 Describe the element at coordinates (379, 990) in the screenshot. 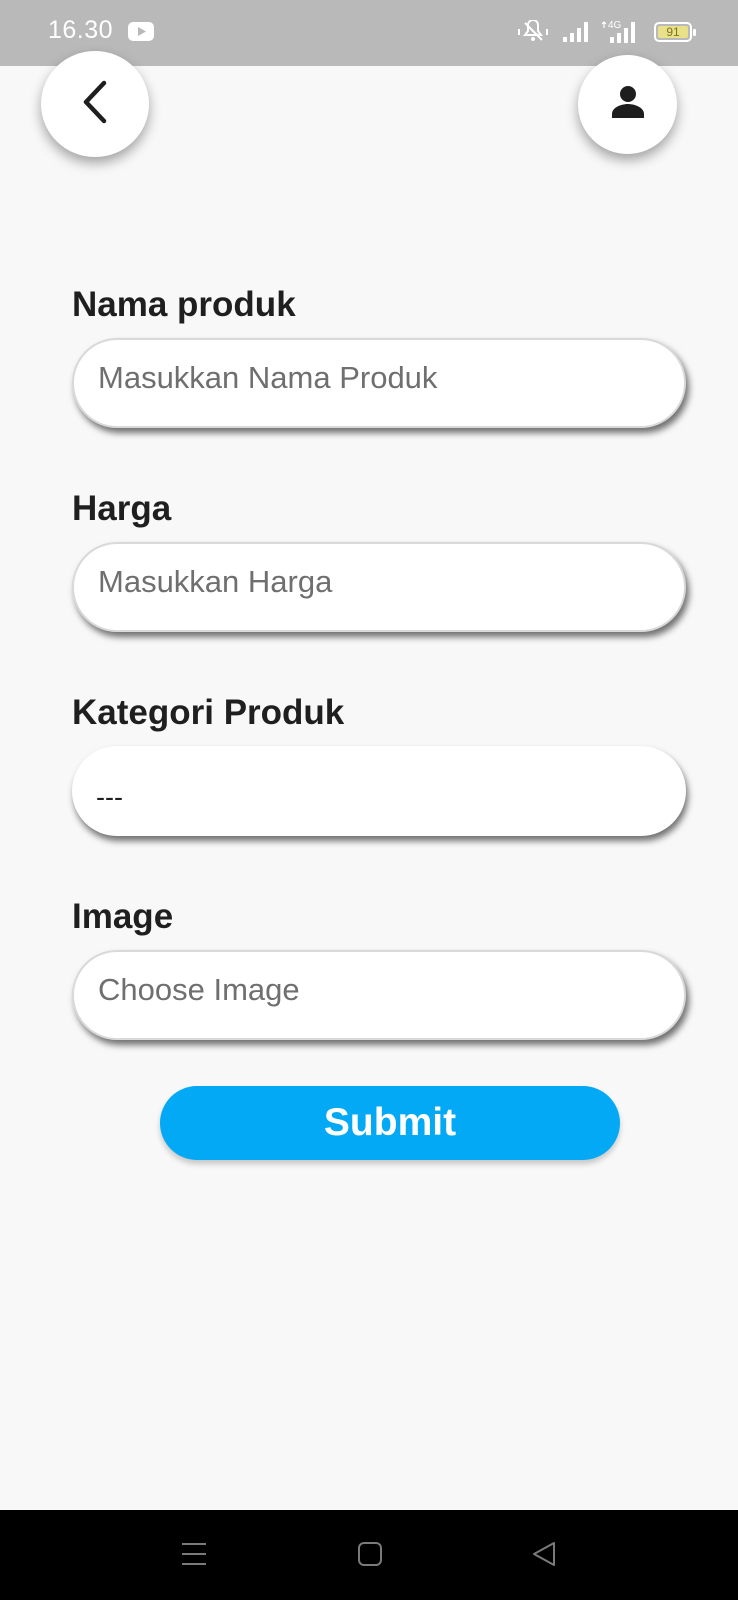

I see `image-picker-input` at that location.